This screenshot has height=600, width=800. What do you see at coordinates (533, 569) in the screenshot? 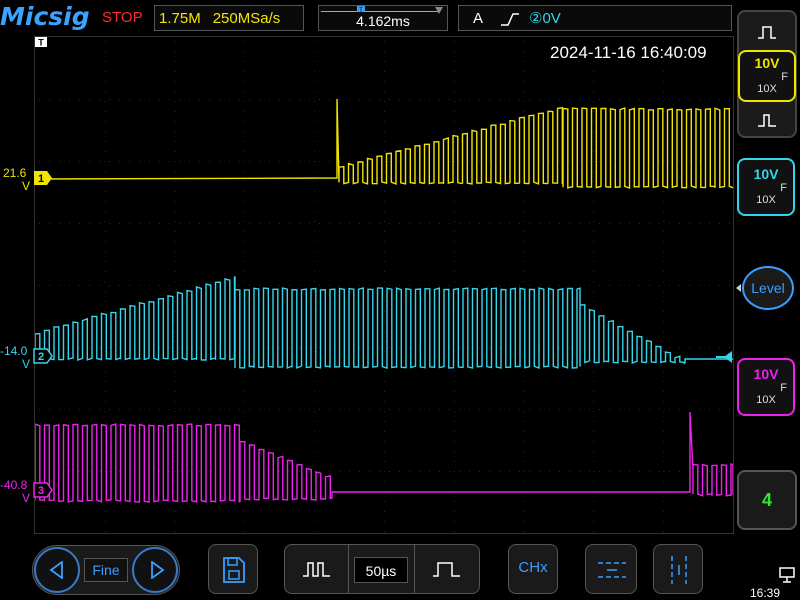
I see `channel-select-button: CHx` at bounding box center [533, 569].